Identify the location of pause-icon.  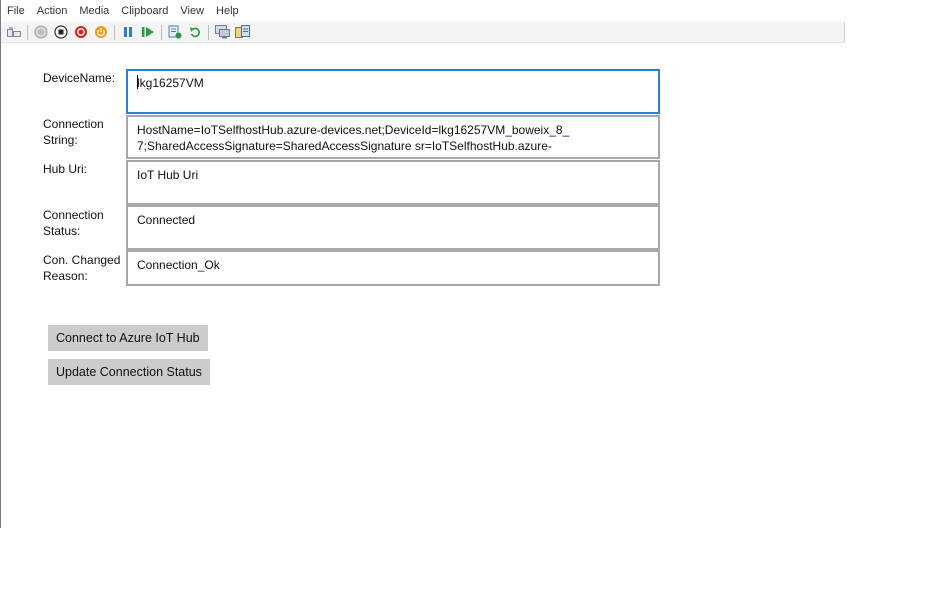
(128, 32).